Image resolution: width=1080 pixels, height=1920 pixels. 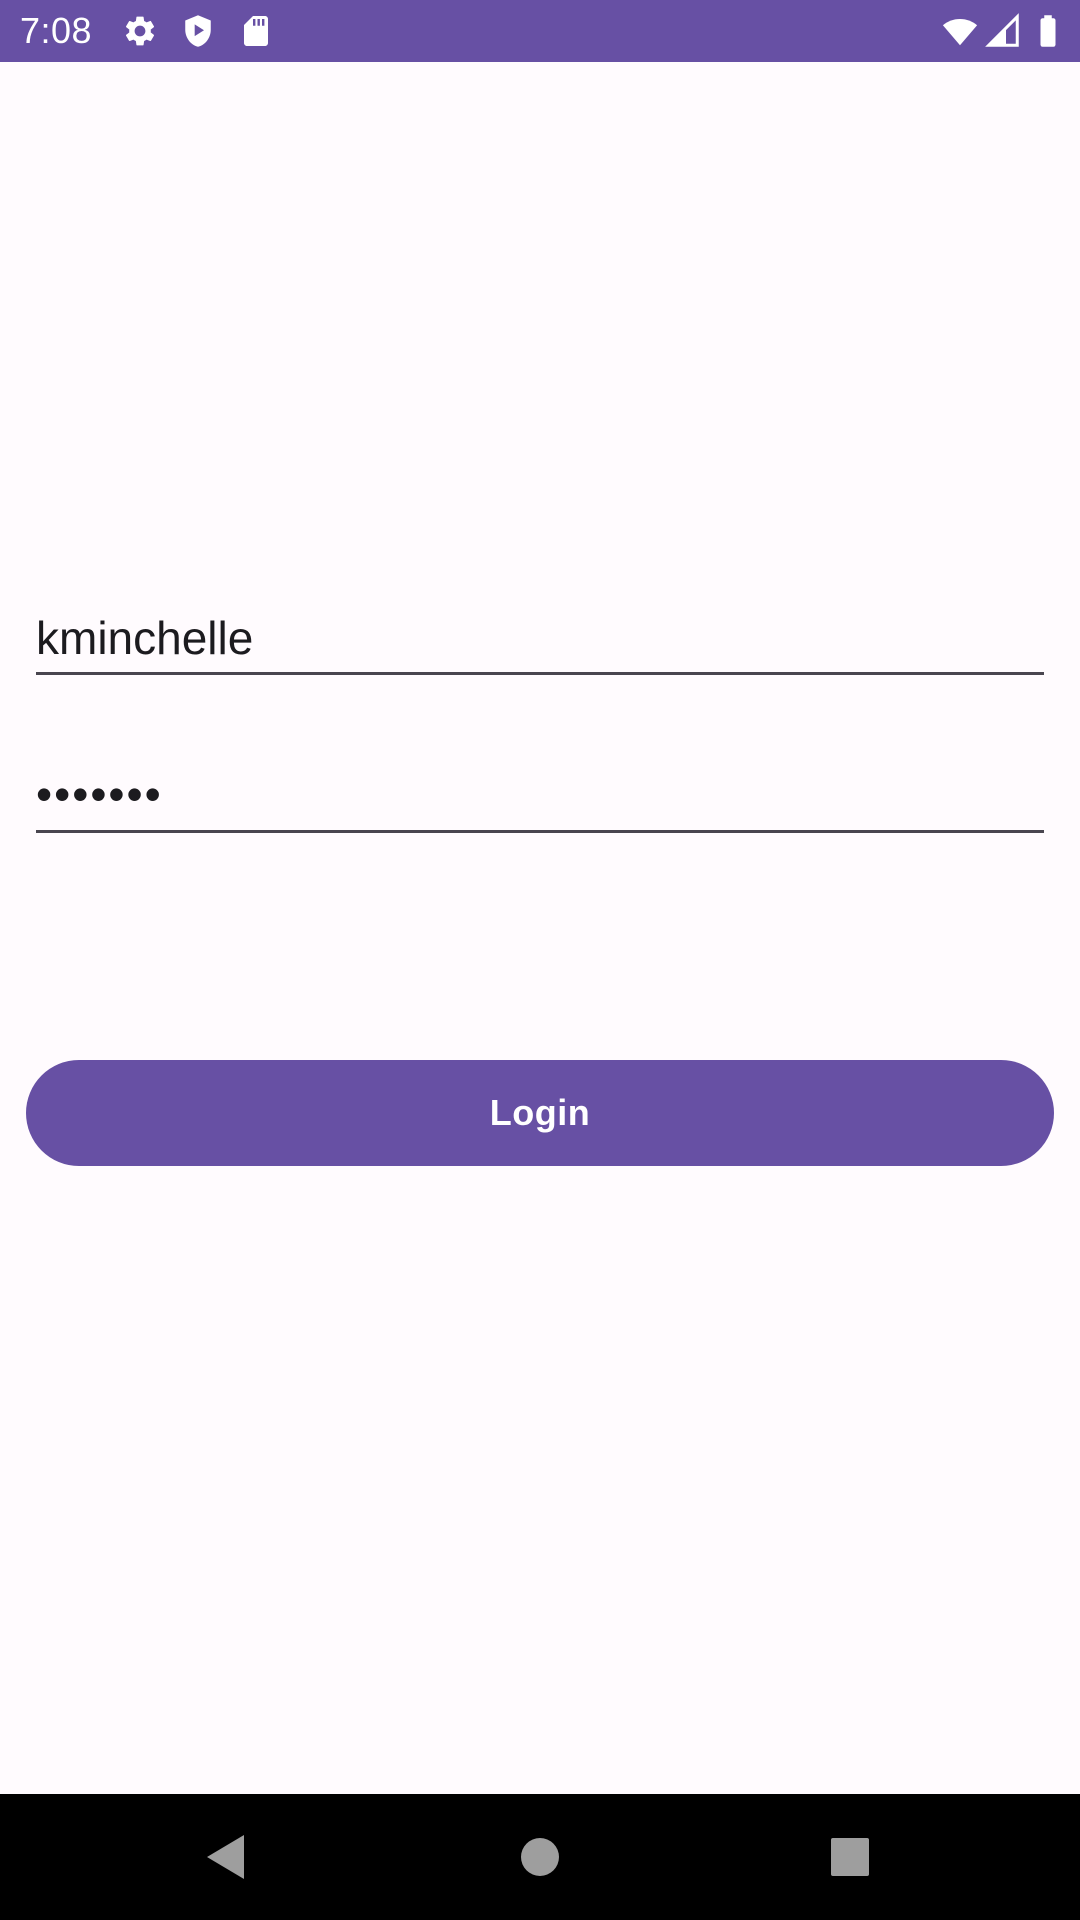 I want to click on back-icon, so click(x=225, y=1857).